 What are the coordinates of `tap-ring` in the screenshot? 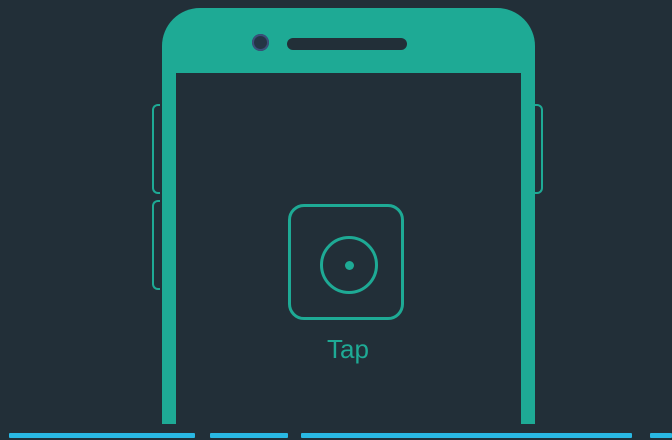 It's located at (349, 265).